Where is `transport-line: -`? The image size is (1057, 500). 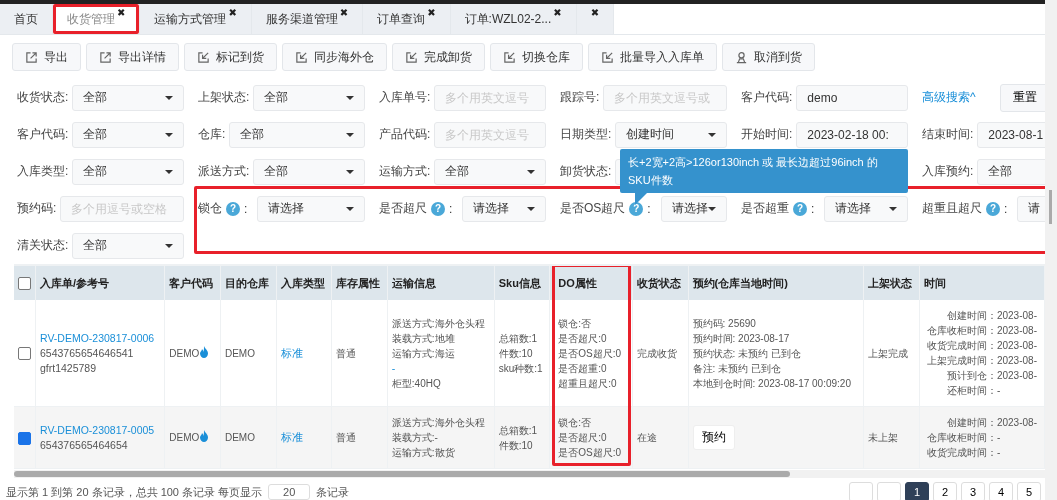 transport-line: - is located at coordinates (440, 368).